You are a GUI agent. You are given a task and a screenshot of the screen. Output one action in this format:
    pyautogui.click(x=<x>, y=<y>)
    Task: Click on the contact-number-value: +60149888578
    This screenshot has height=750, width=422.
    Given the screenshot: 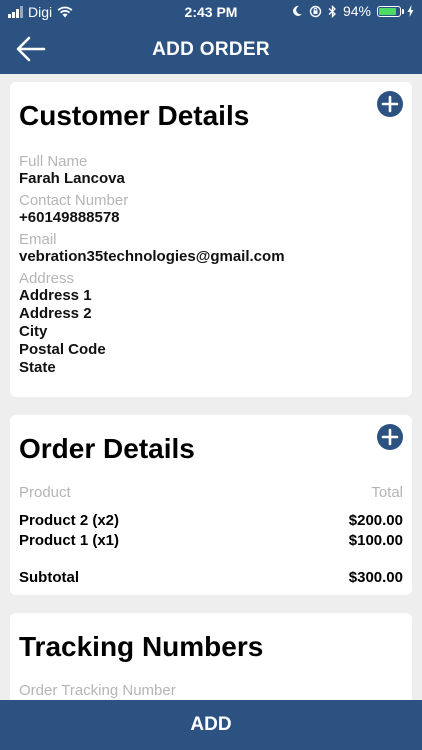 What is the action you would take?
    pyautogui.click(x=69, y=217)
    